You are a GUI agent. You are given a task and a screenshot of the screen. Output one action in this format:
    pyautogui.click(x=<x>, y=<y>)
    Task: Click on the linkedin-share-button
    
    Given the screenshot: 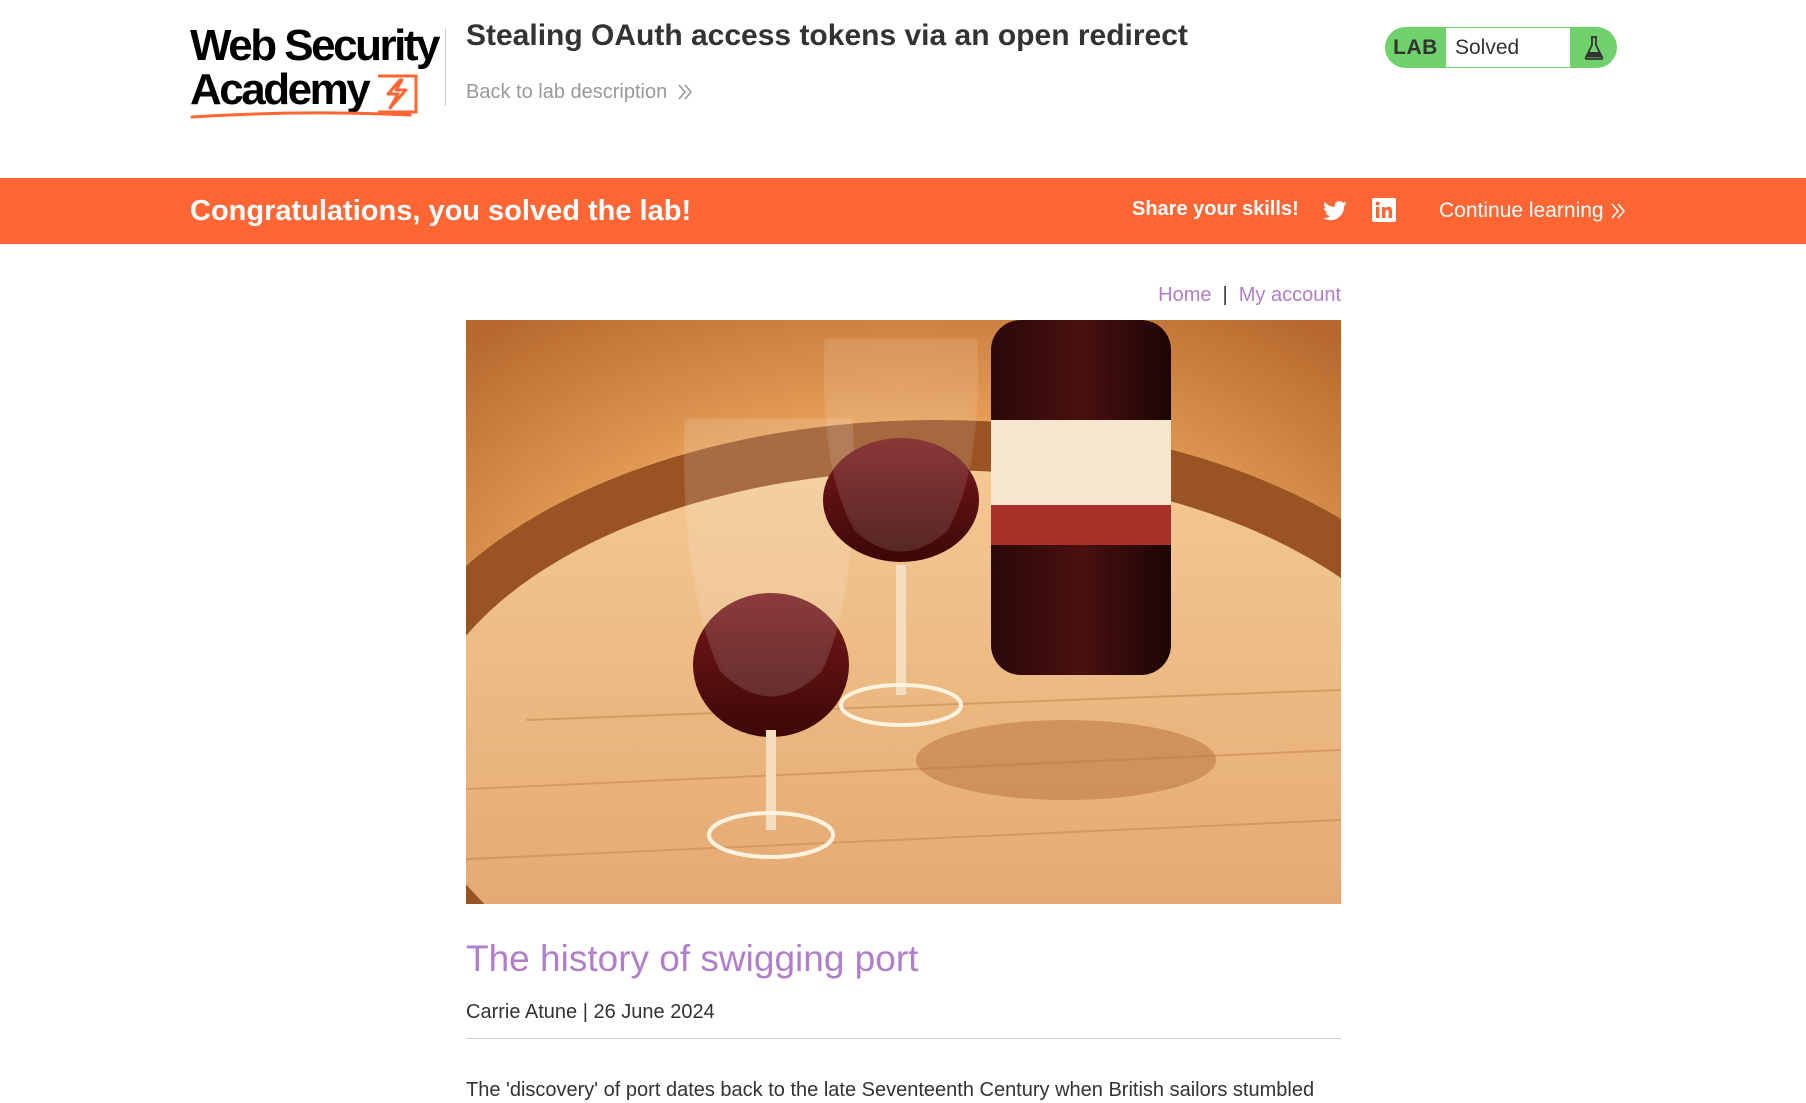 What is the action you would take?
    pyautogui.click(x=1384, y=210)
    